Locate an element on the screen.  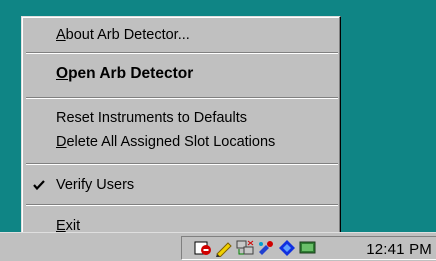
diamond-icon is located at coordinates (287, 248).